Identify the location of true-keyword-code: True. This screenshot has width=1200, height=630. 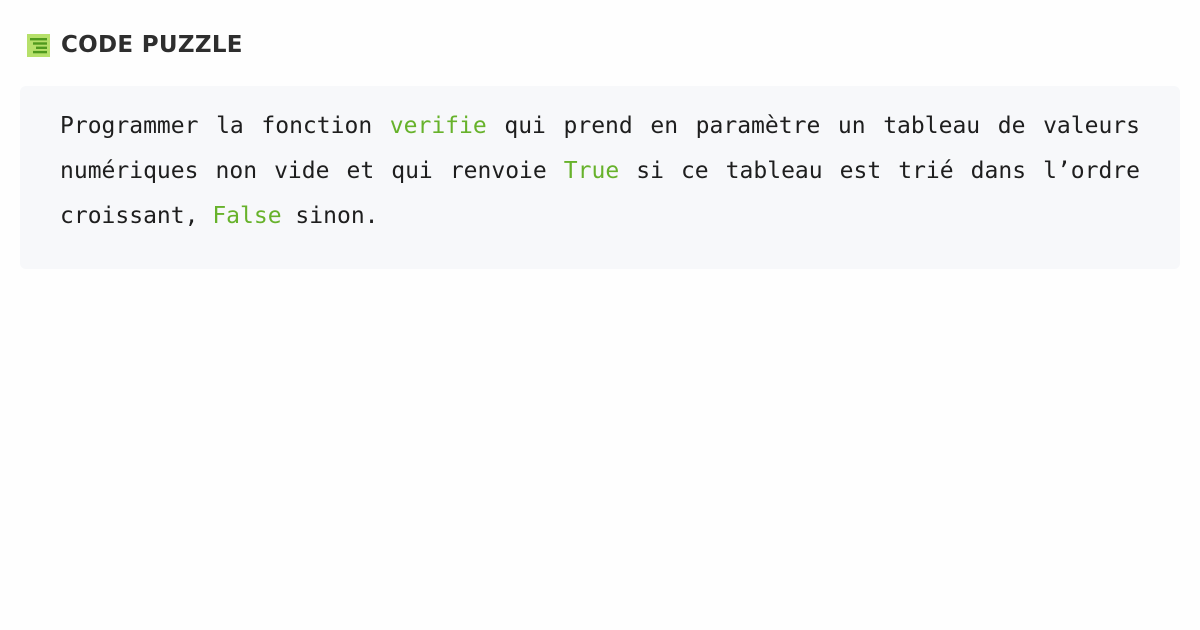
(591, 171).